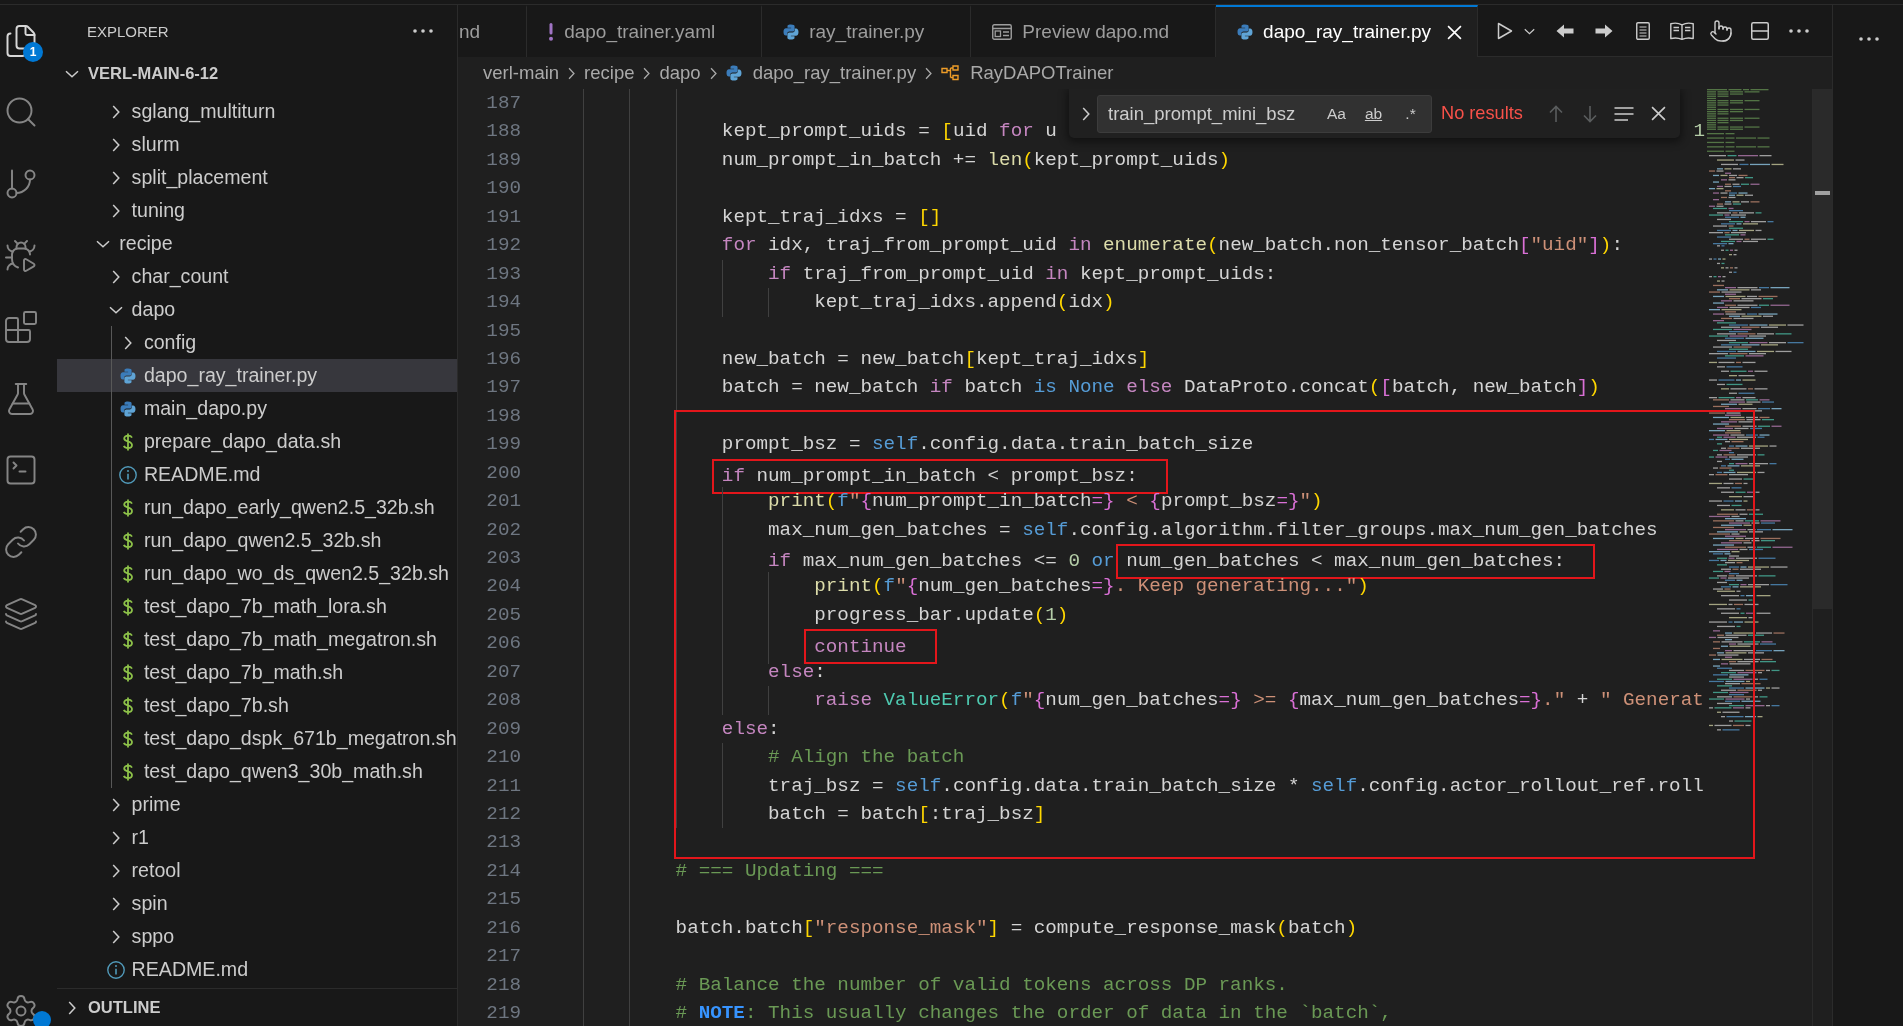  What do you see at coordinates (1822, 349) in the screenshot?
I see `scrollbar-thumb` at bounding box center [1822, 349].